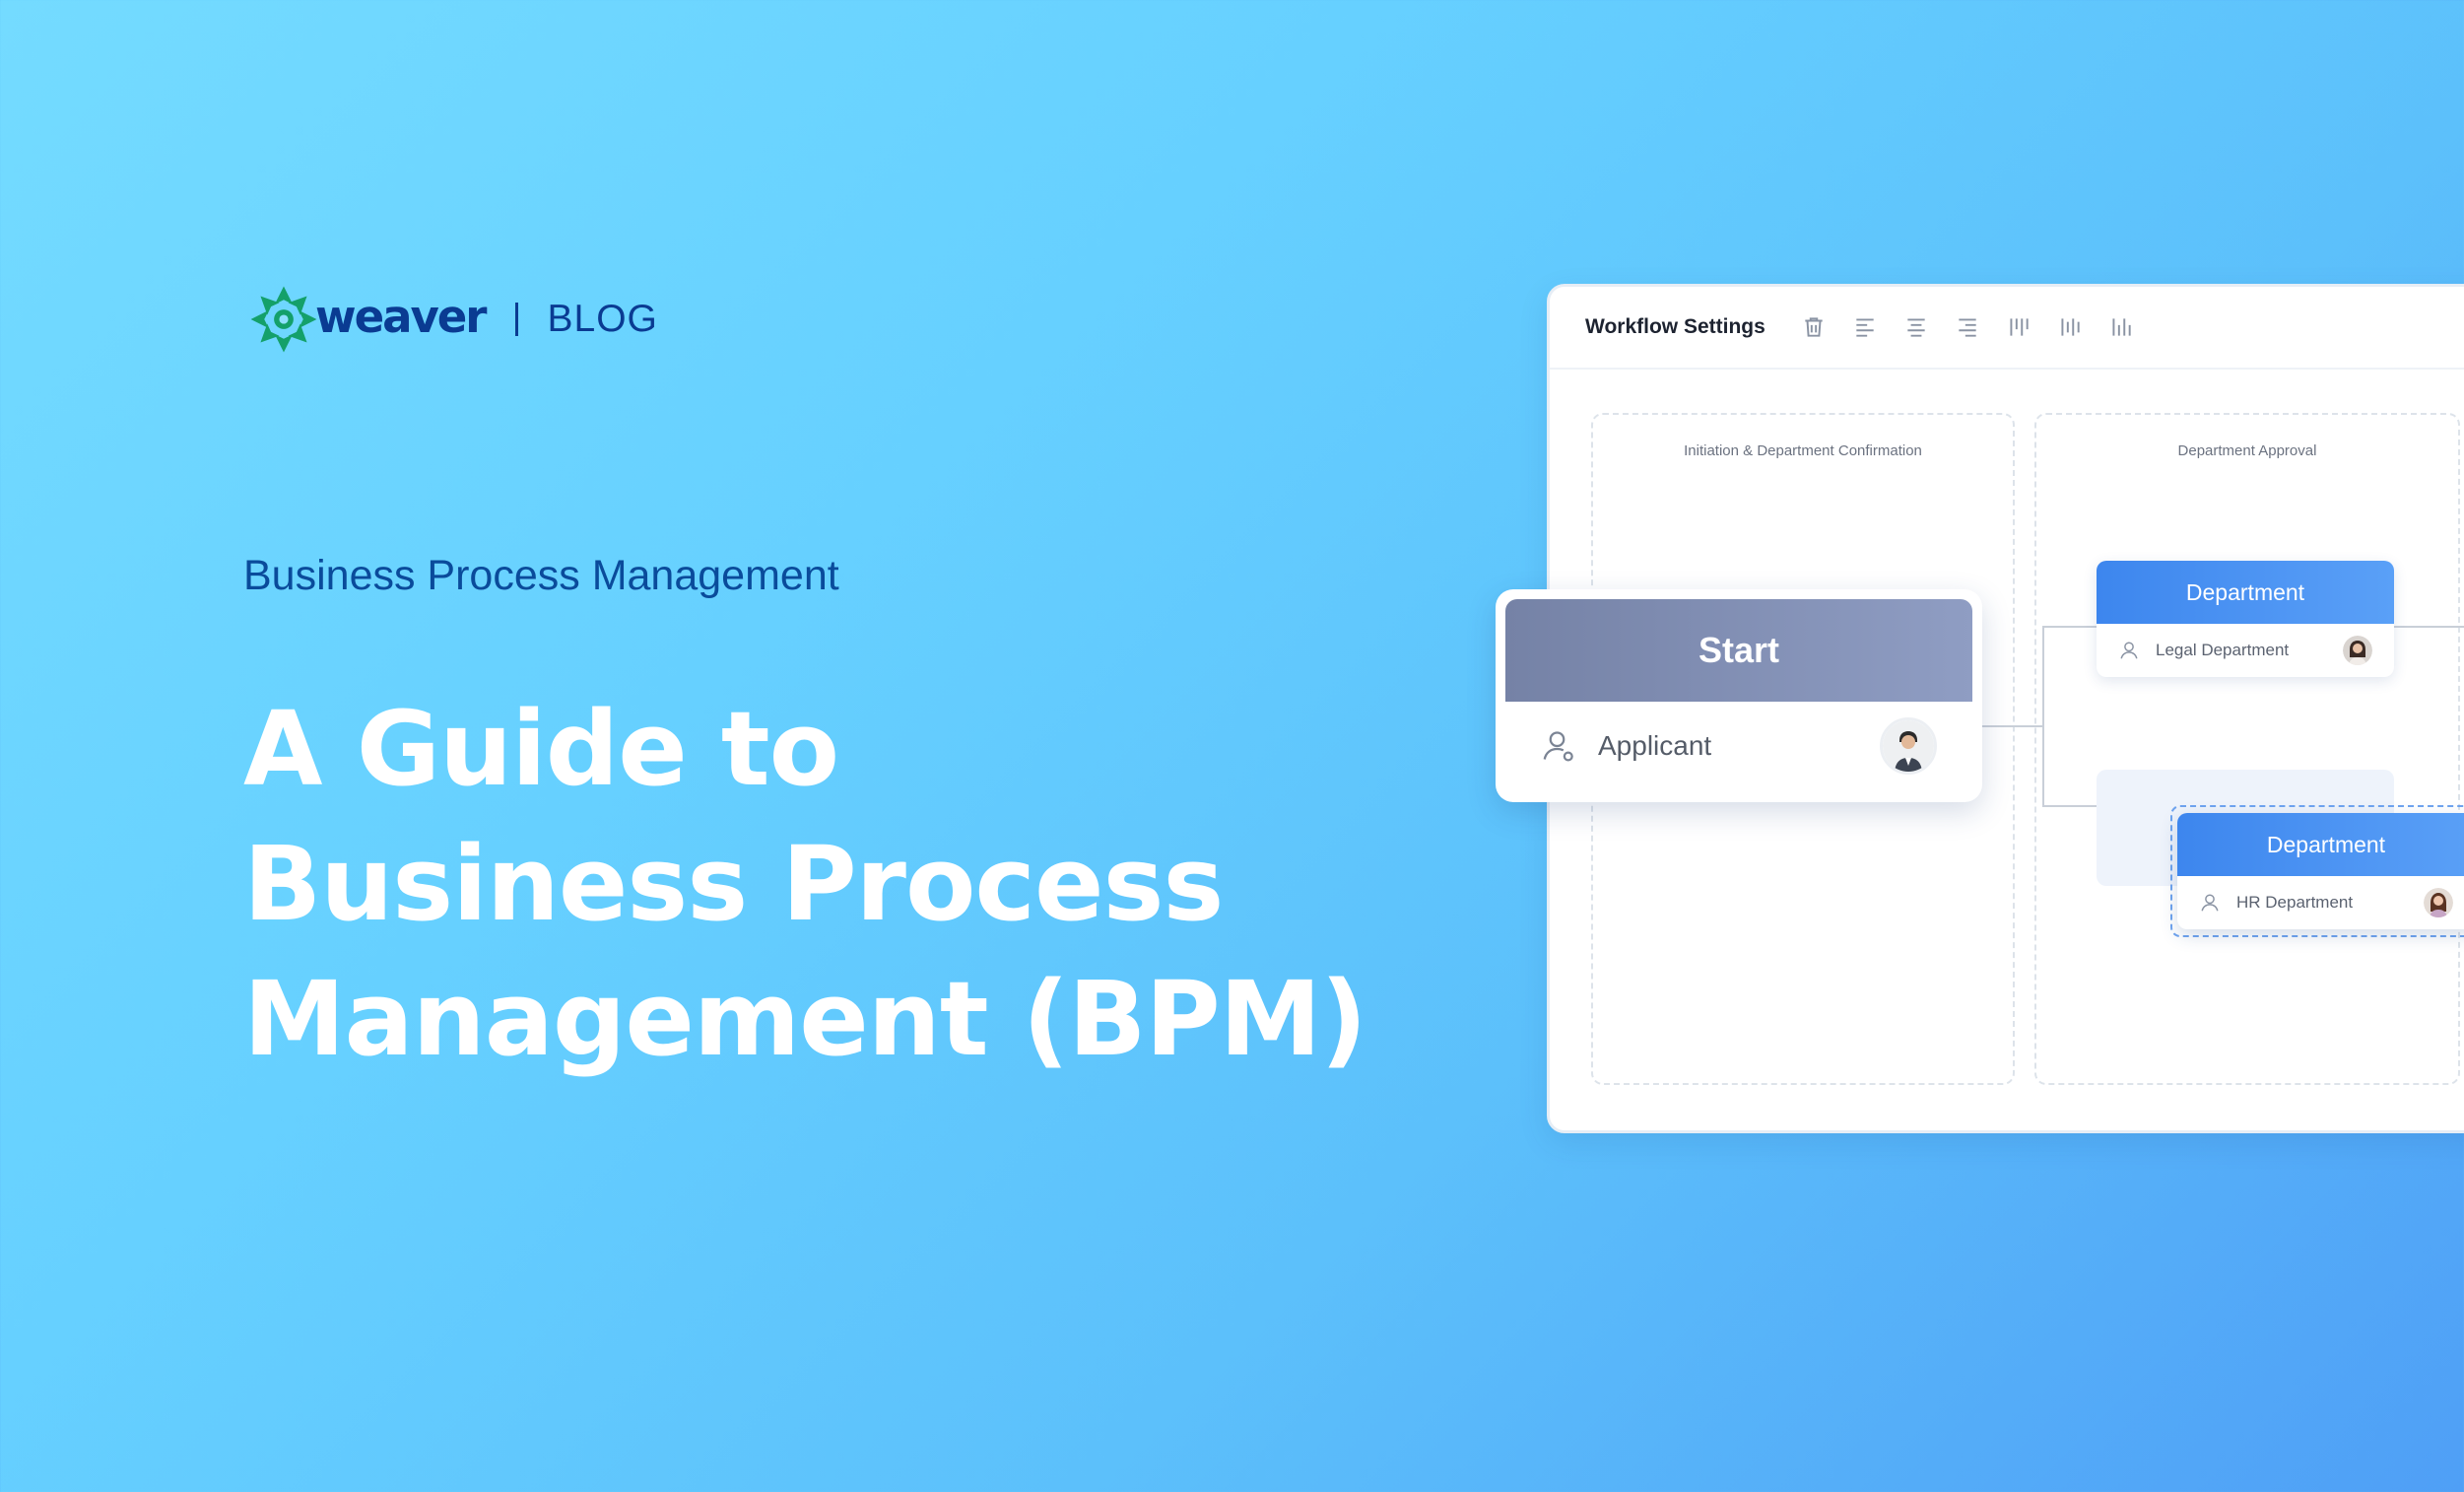 Image resolution: width=2464 pixels, height=1492 pixels. What do you see at coordinates (2121, 327) in the screenshot?
I see `align-bottom-icon` at bounding box center [2121, 327].